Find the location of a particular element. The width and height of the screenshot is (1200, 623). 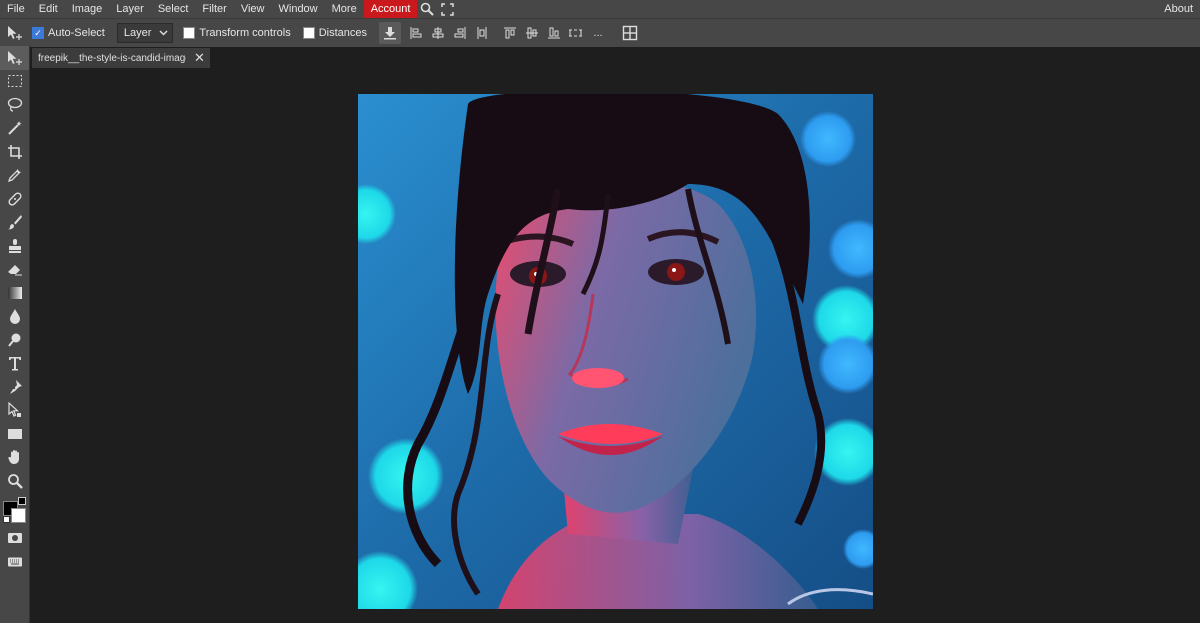

eraser-icon is located at coordinates (14, 270).